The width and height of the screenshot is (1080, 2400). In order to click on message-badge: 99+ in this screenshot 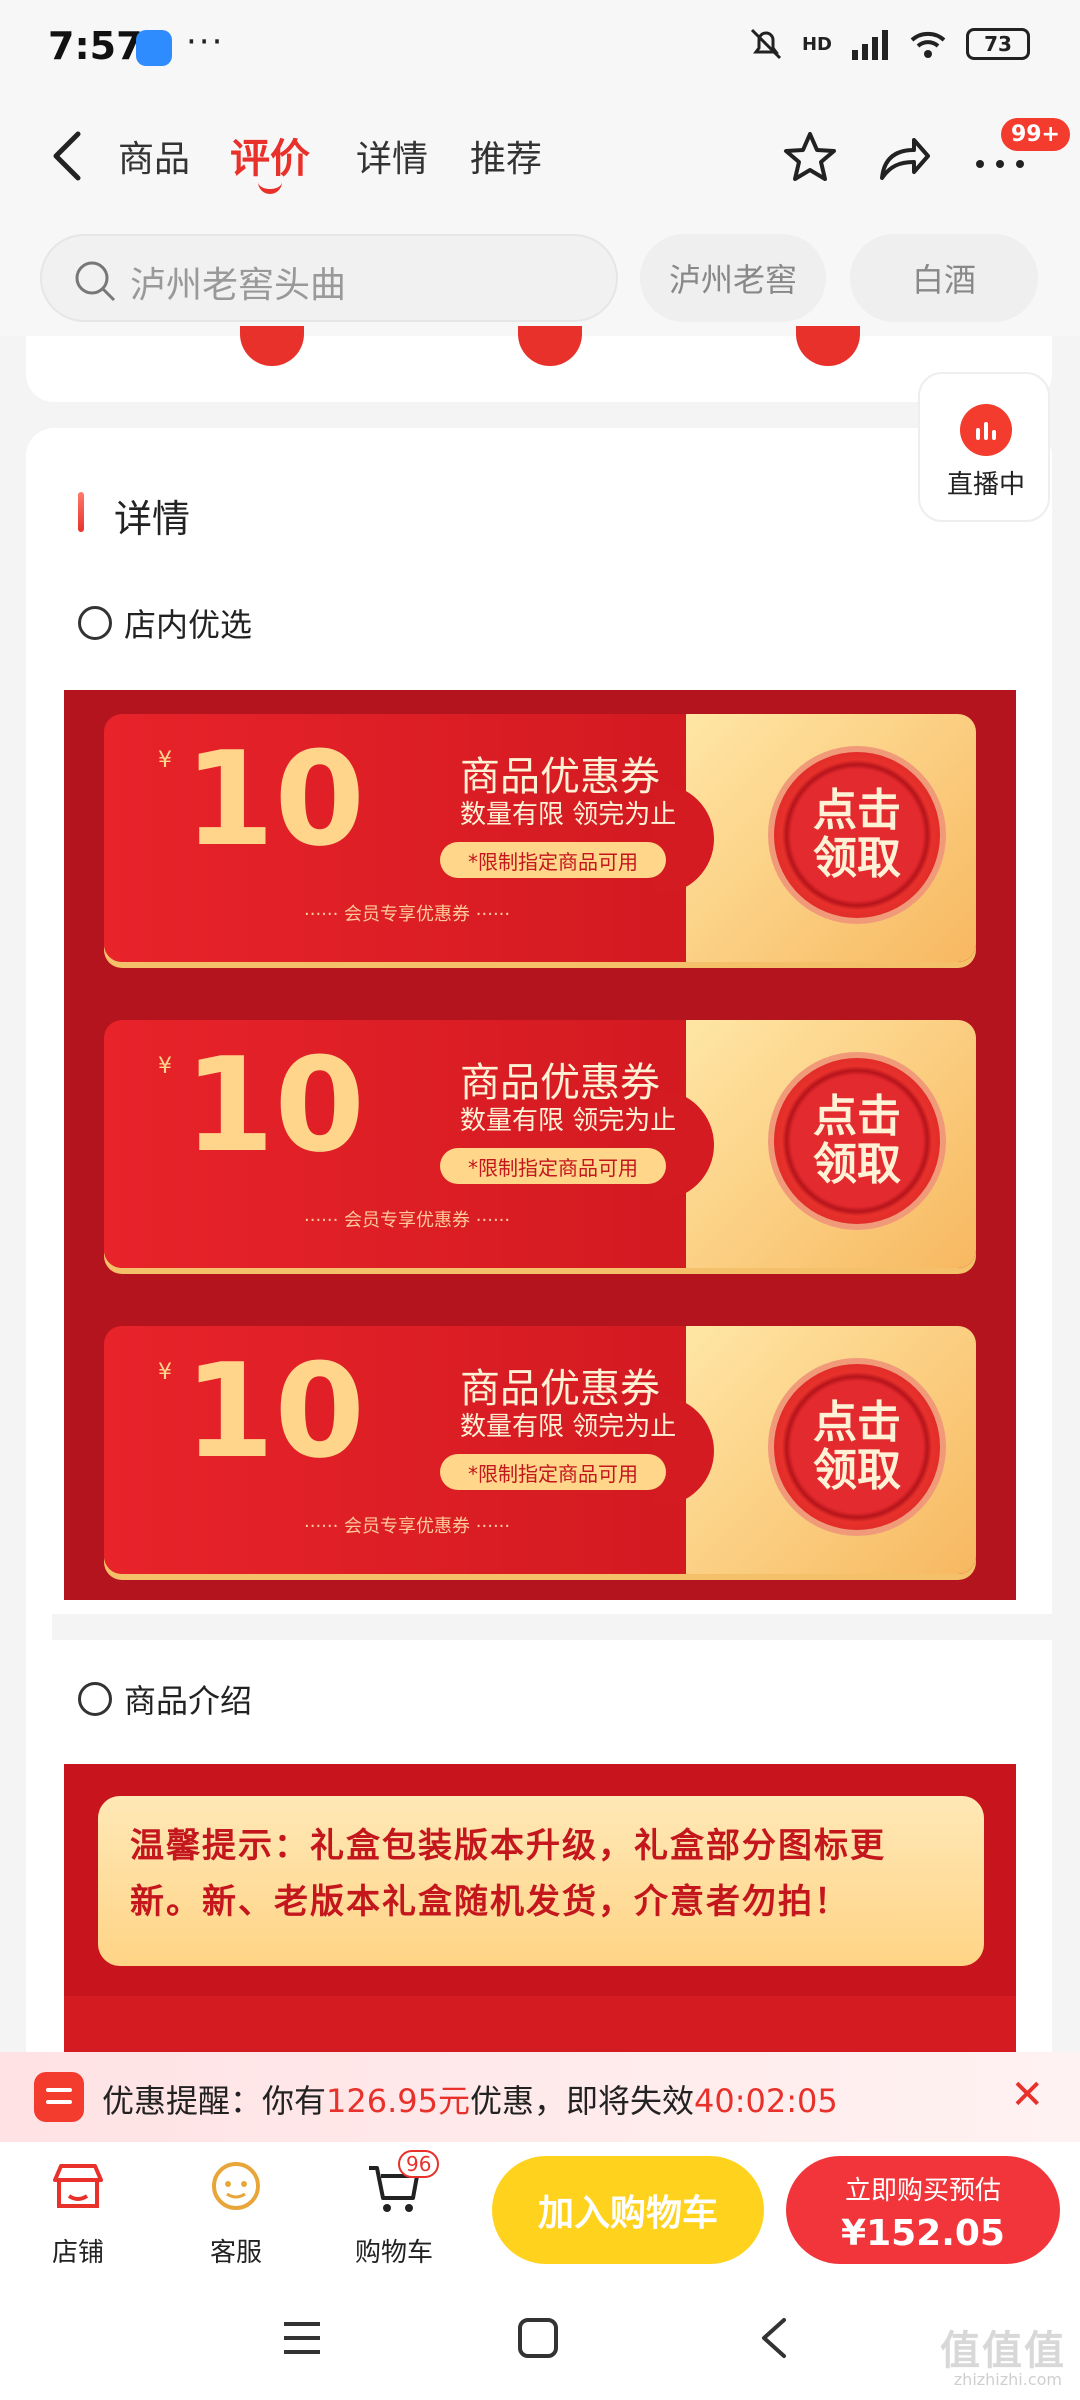, I will do `click(1035, 134)`.